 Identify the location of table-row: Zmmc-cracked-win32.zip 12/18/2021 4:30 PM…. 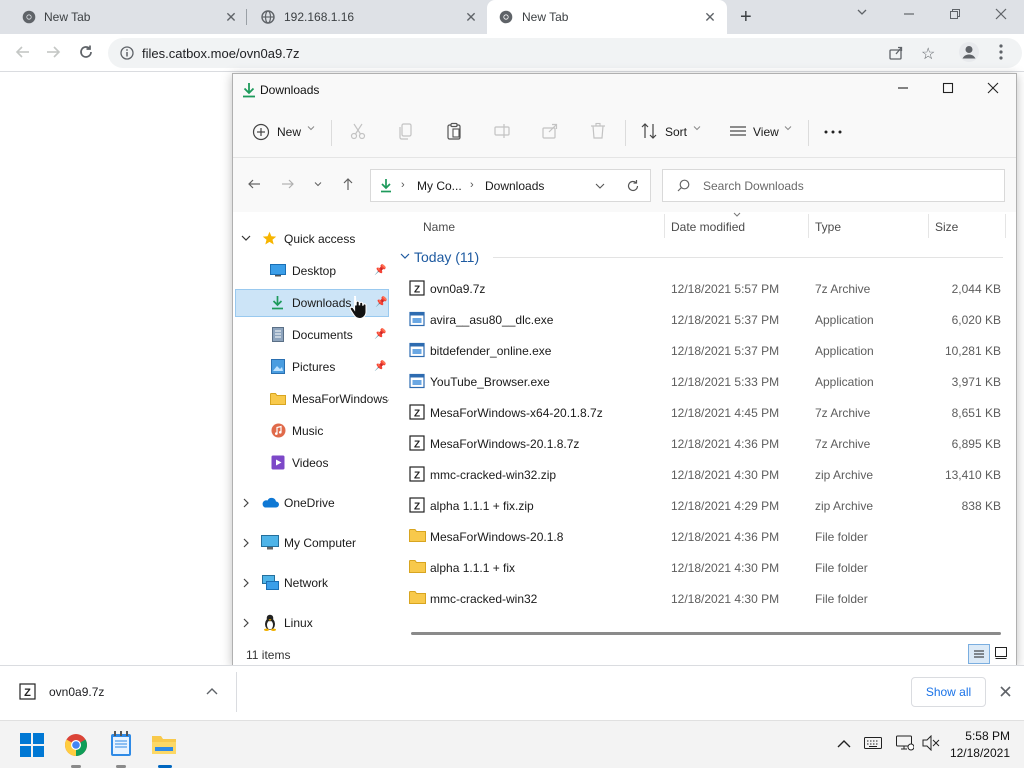
(704, 475).